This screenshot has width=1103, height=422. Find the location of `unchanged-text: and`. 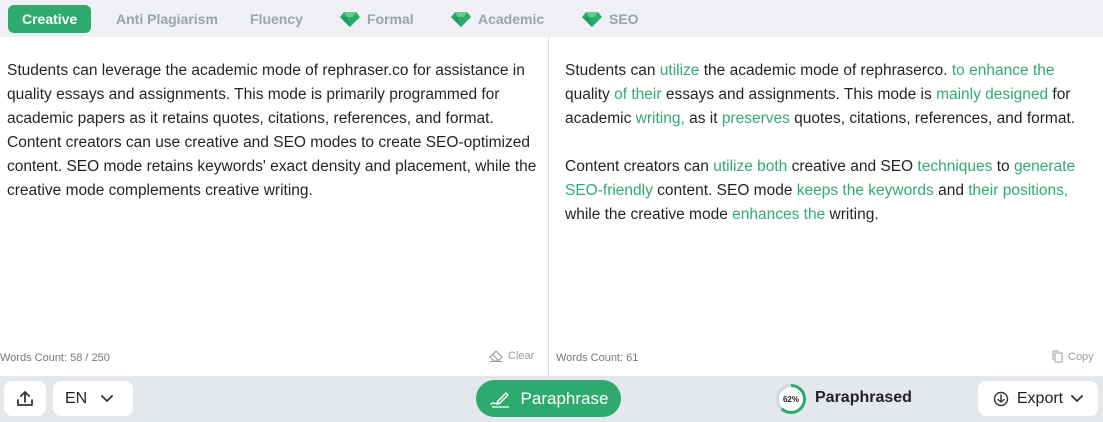

unchanged-text: and is located at coordinates (951, 190).